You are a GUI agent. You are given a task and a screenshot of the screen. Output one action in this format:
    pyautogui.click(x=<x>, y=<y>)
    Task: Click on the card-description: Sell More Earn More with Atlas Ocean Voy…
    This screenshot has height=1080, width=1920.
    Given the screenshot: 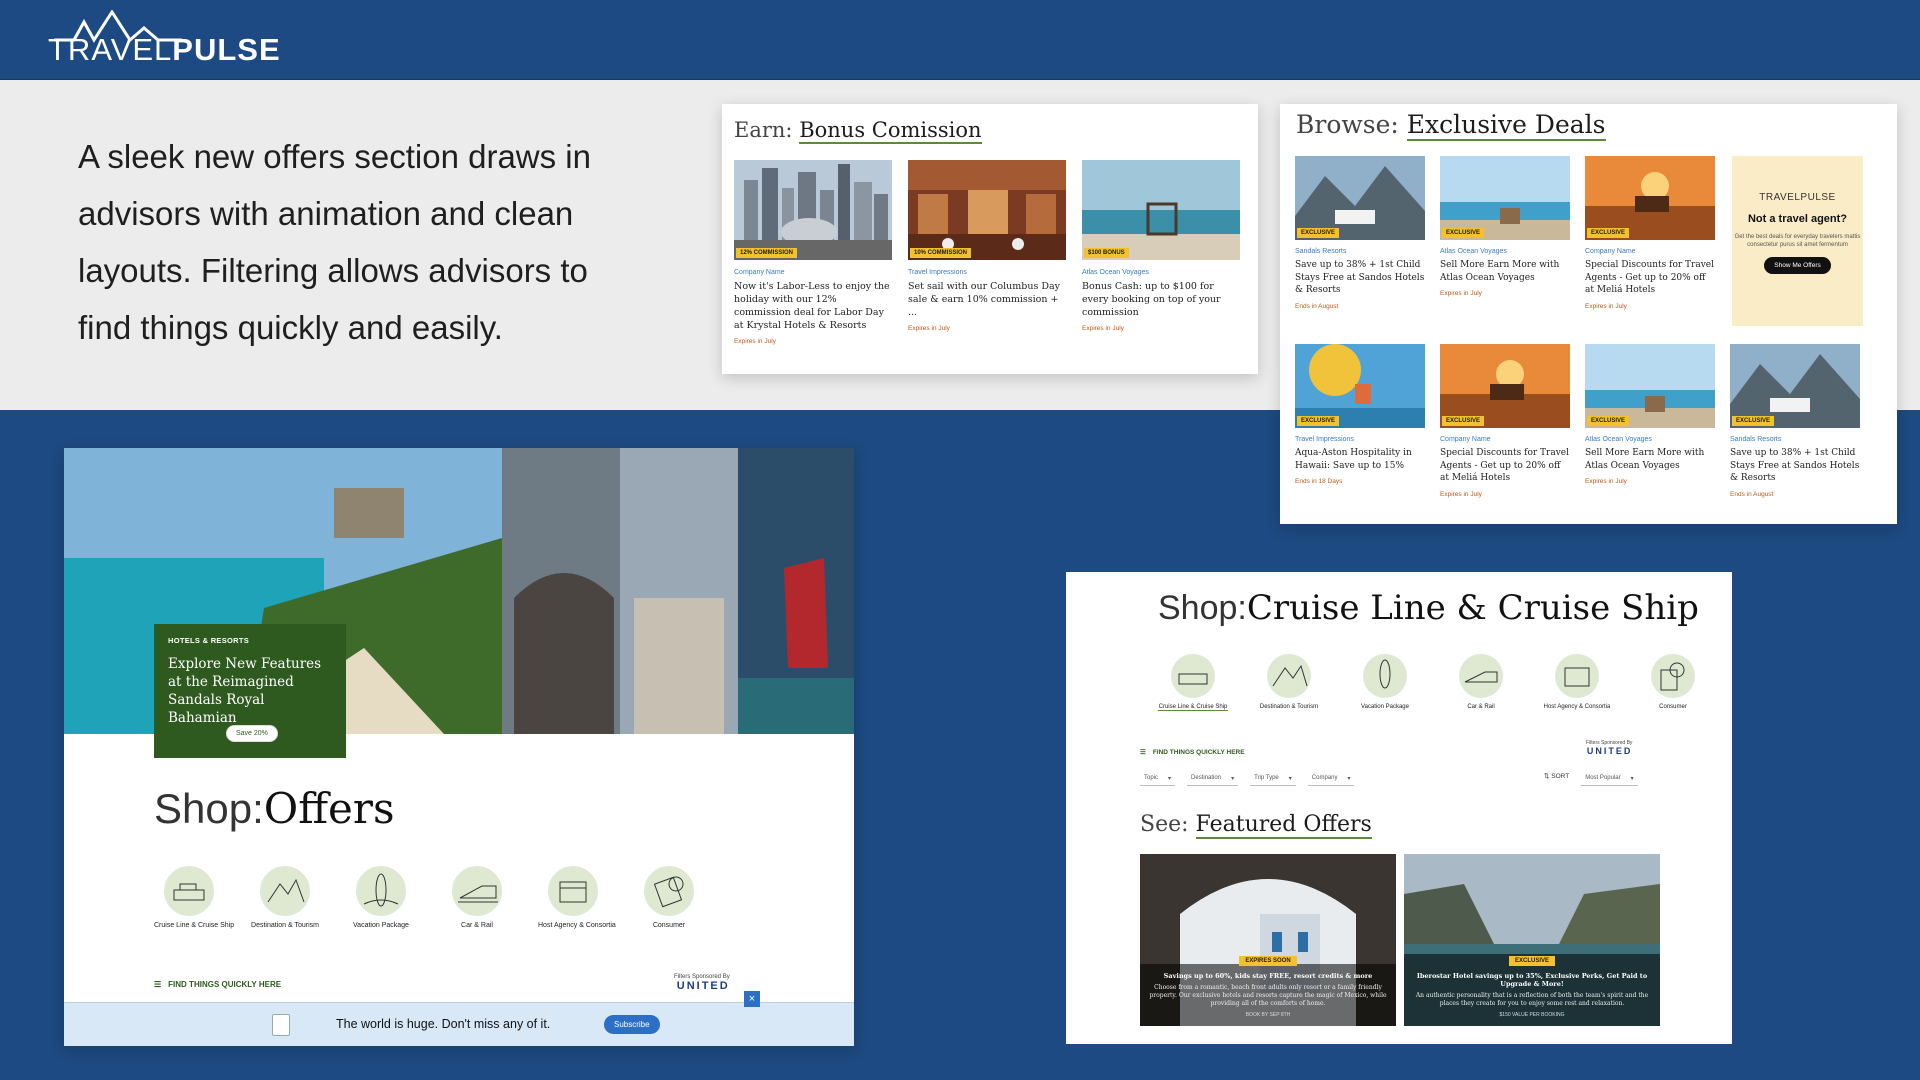 What is the action you would take?
    pyautogui.click(x=1500, y=271)
    